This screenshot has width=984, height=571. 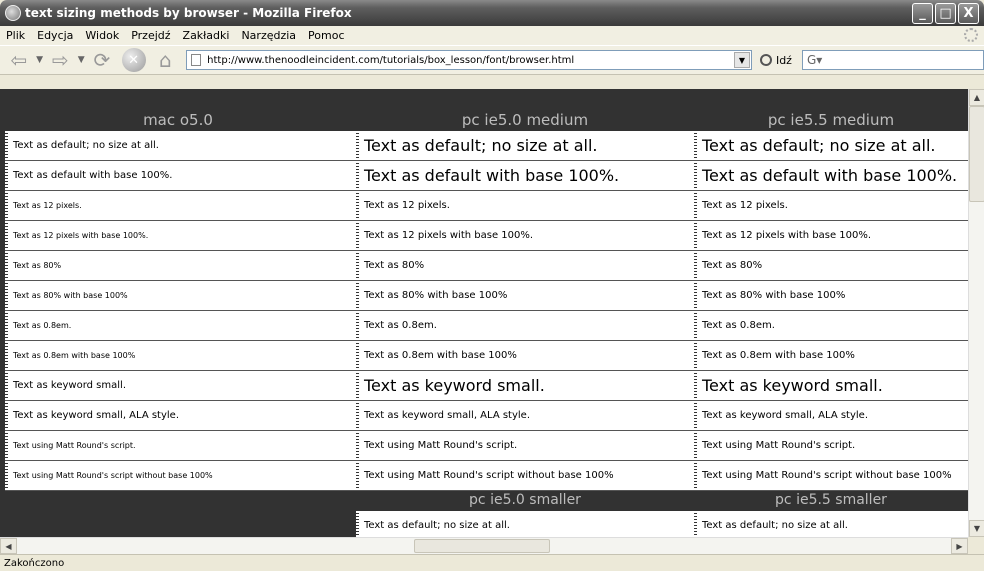 What do you see at coordinates (892, 60) in the screenshot?
I see `search-input: G▾` at bounding box center [892, 60].